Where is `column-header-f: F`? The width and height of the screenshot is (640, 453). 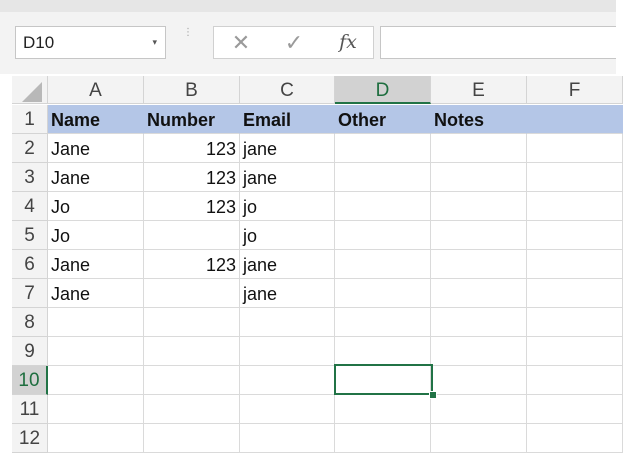
column-header-f: F is located at coordinates (575, 90).